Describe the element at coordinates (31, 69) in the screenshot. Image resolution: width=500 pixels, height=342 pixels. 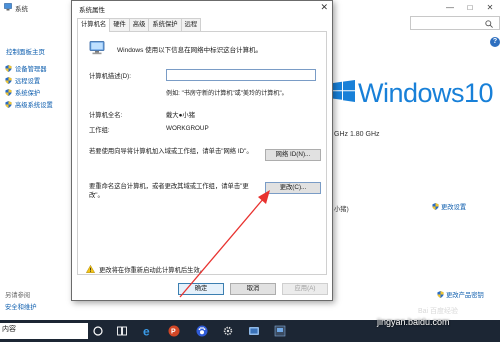
I see `sidebar-item-label: 设备管理器` at that location.